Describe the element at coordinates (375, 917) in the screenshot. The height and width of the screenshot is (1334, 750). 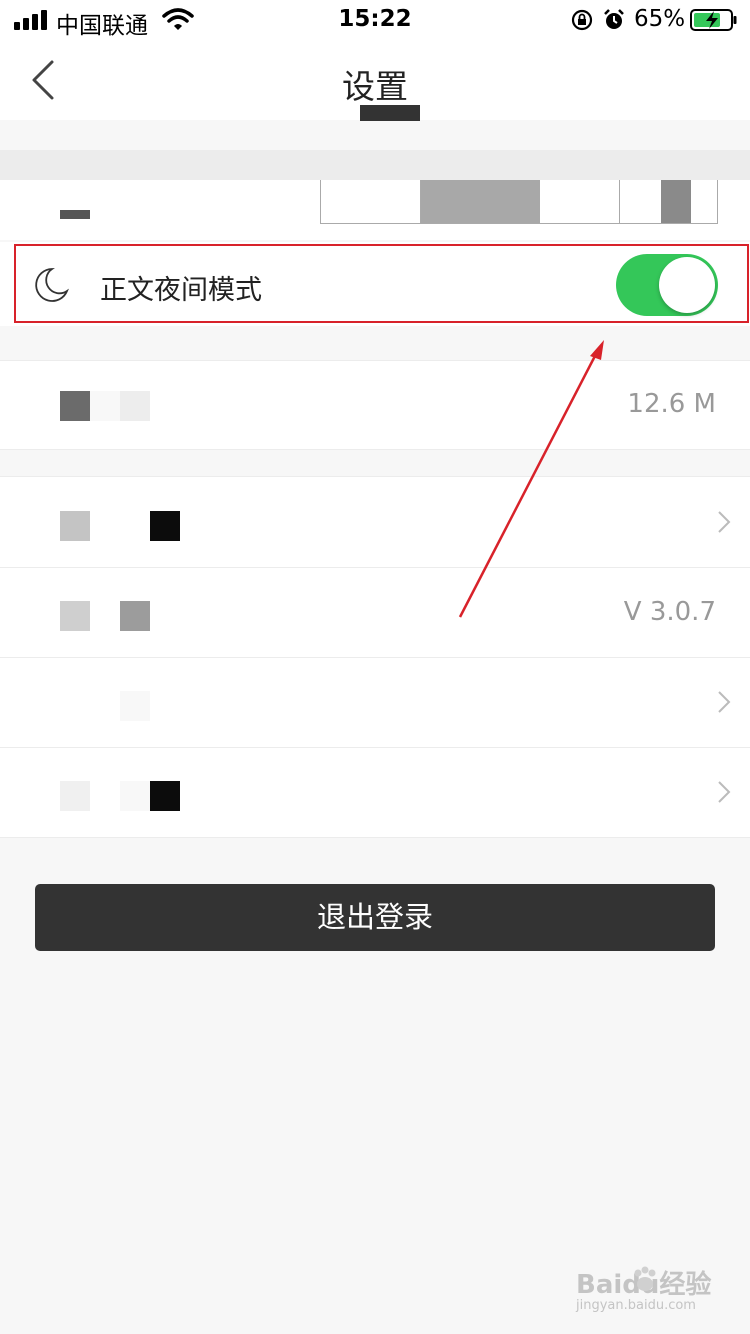
I see `logout-button: 退出登录` at that location.